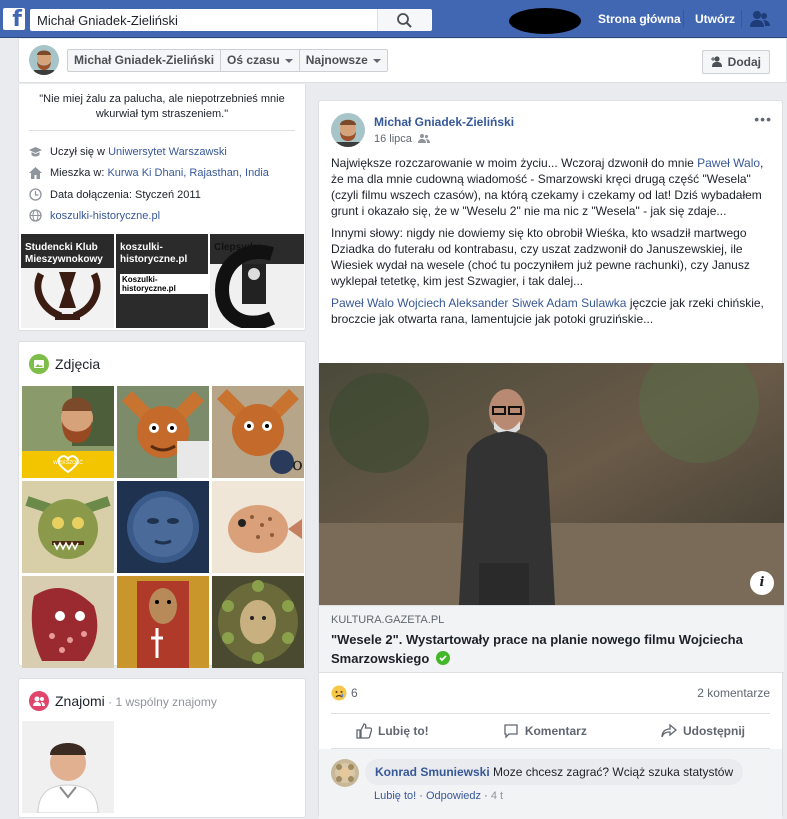  Describe the element at coordinates (423, 138) in the screenshot. I see `friends-audience-icon` at that location.